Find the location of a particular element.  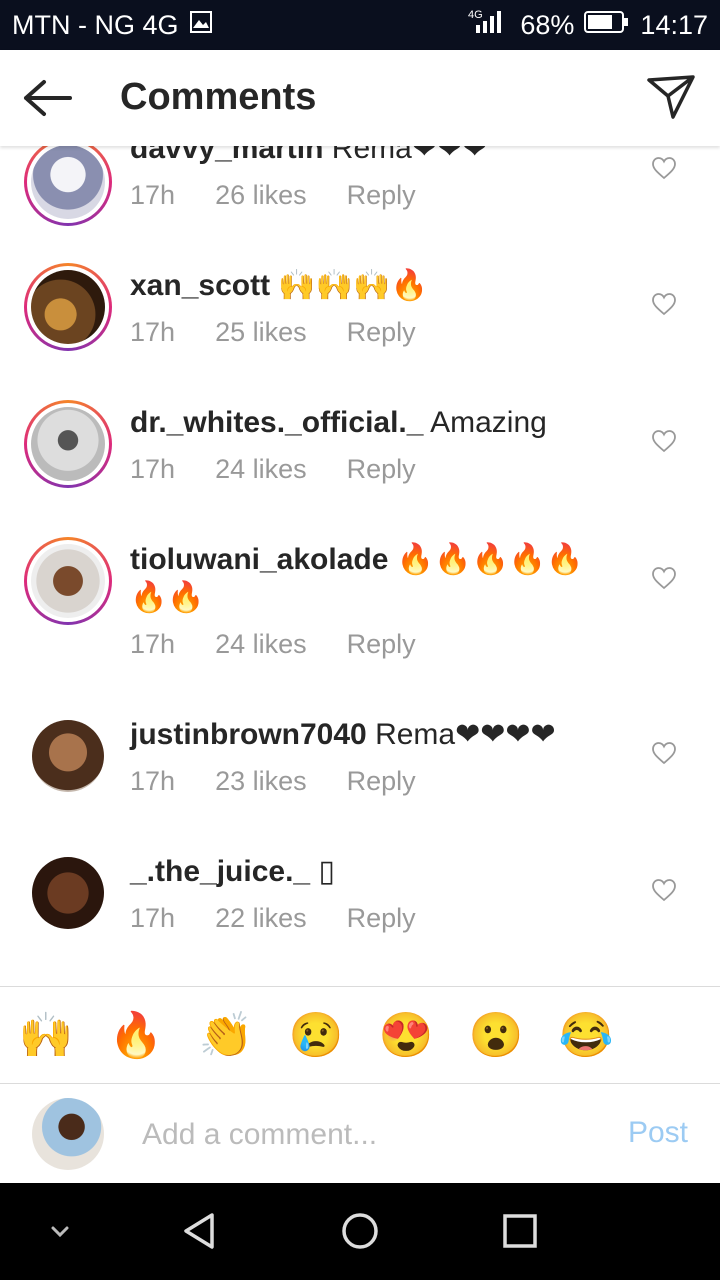

battery-percent: 68% is located at coordinates (547, 24).